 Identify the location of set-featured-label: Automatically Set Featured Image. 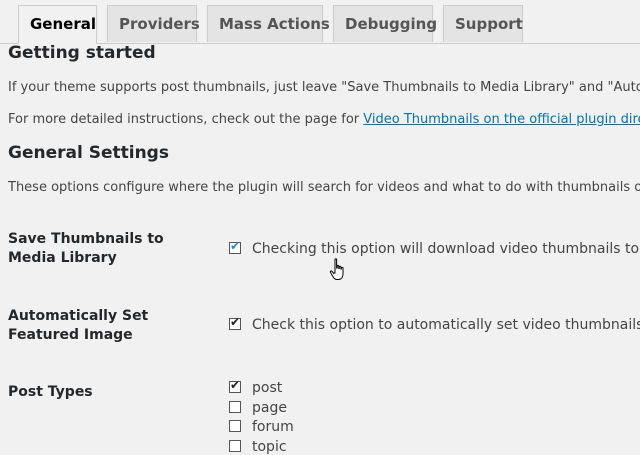
(78, 325).